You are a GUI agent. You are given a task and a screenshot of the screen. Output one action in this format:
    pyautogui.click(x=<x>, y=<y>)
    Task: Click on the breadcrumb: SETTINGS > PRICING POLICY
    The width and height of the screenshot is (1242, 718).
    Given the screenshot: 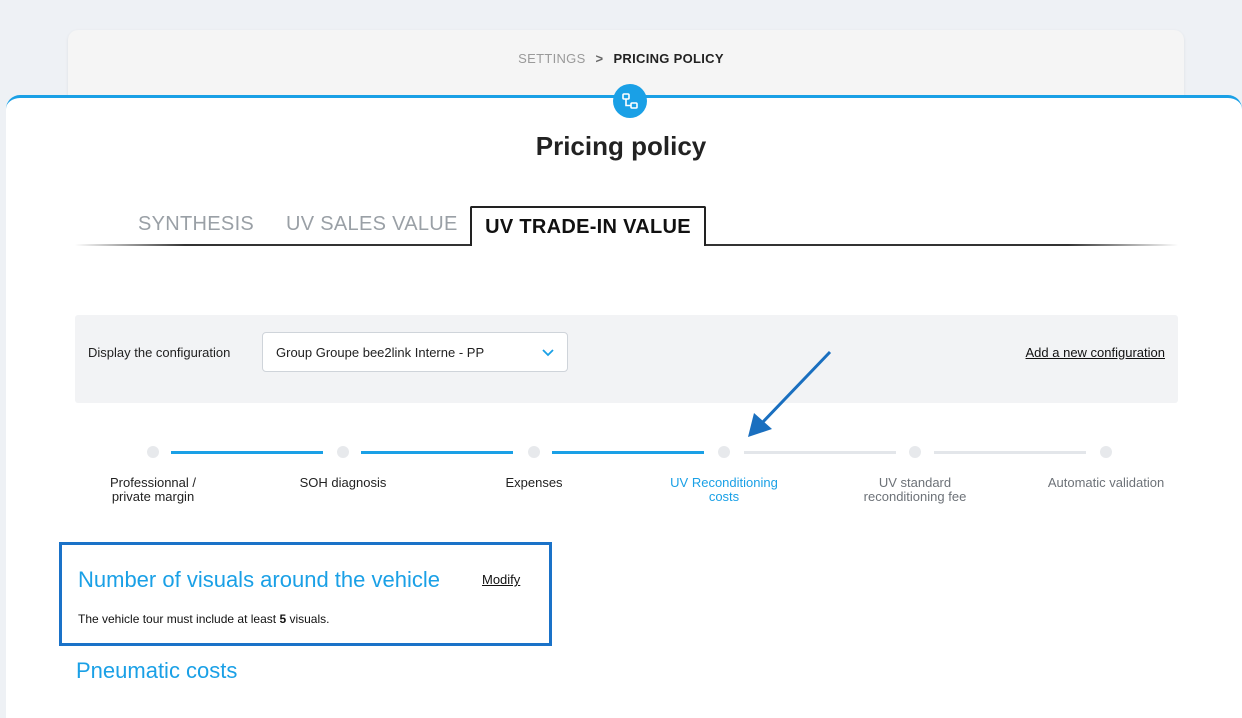 What is the action you would take?
    pyautogui.click(x=621, y=58)
    